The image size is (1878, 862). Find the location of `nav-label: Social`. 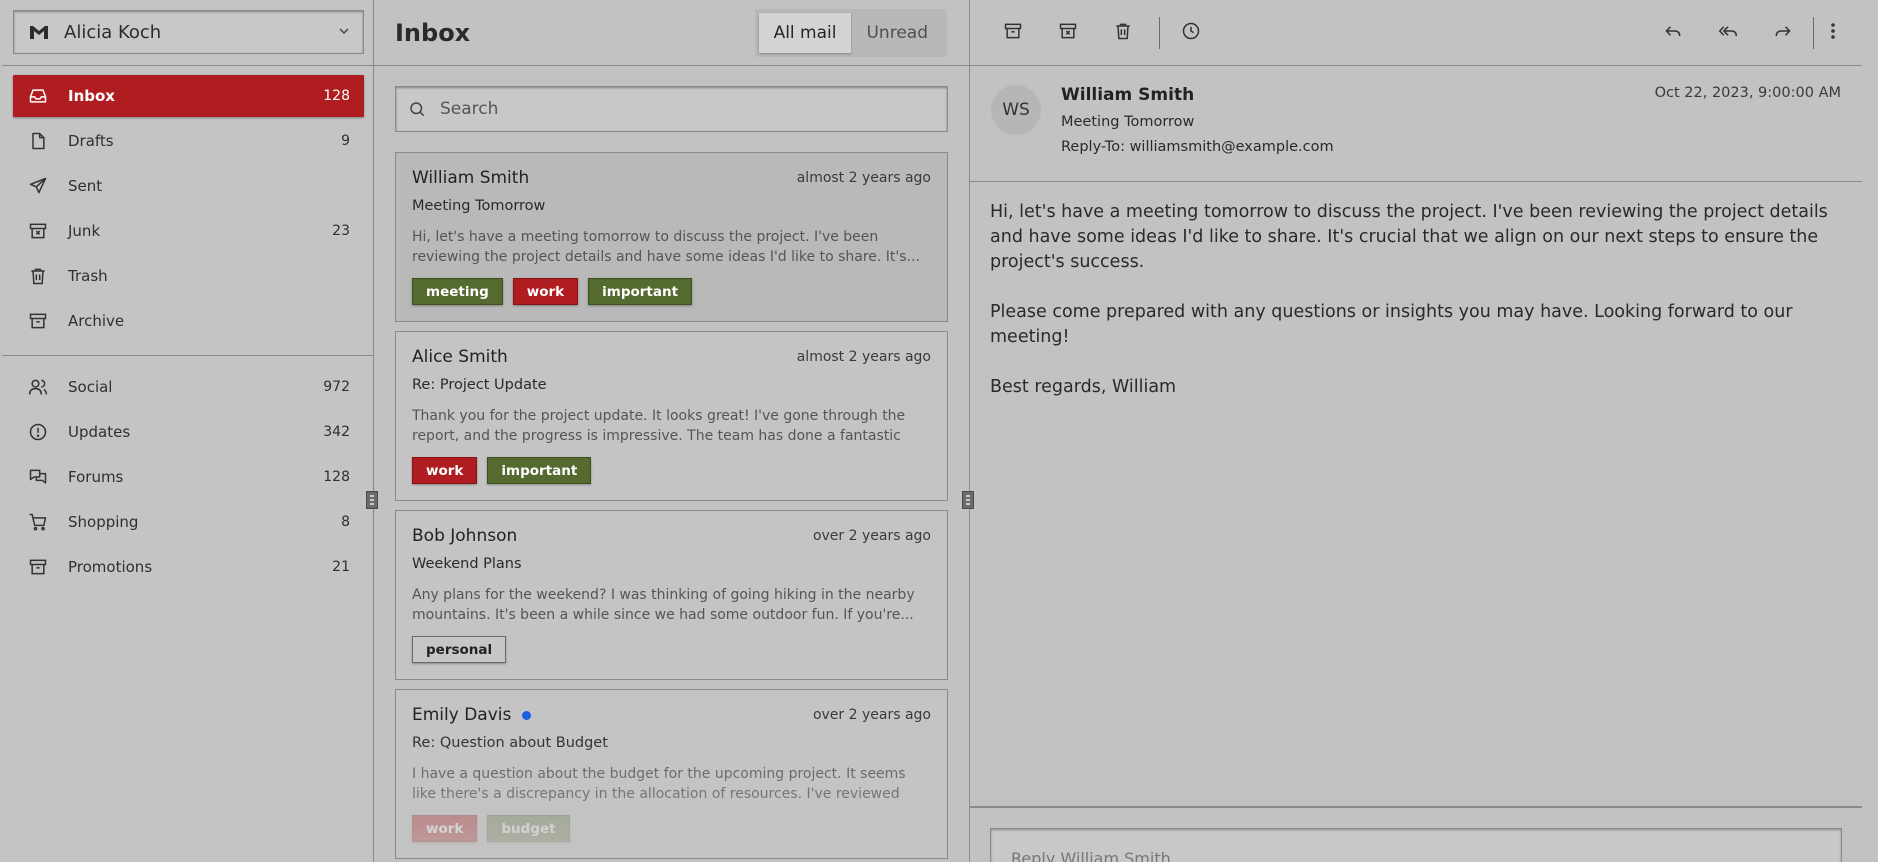

nav-label: Social is located at coordinates (90, 387).